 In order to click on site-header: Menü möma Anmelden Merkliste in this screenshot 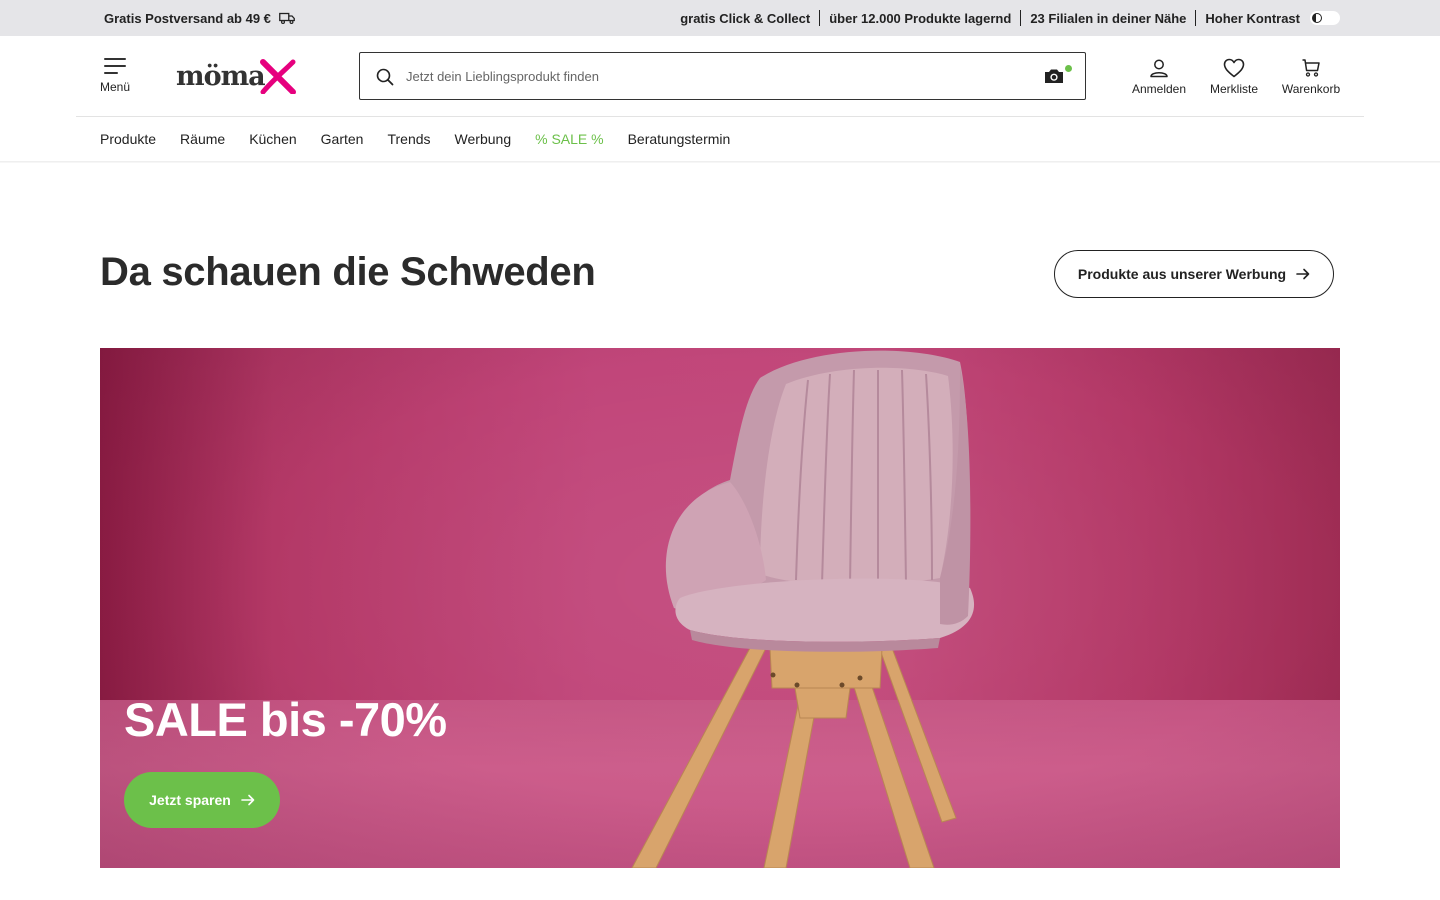, I will do `click(720, 76)`.